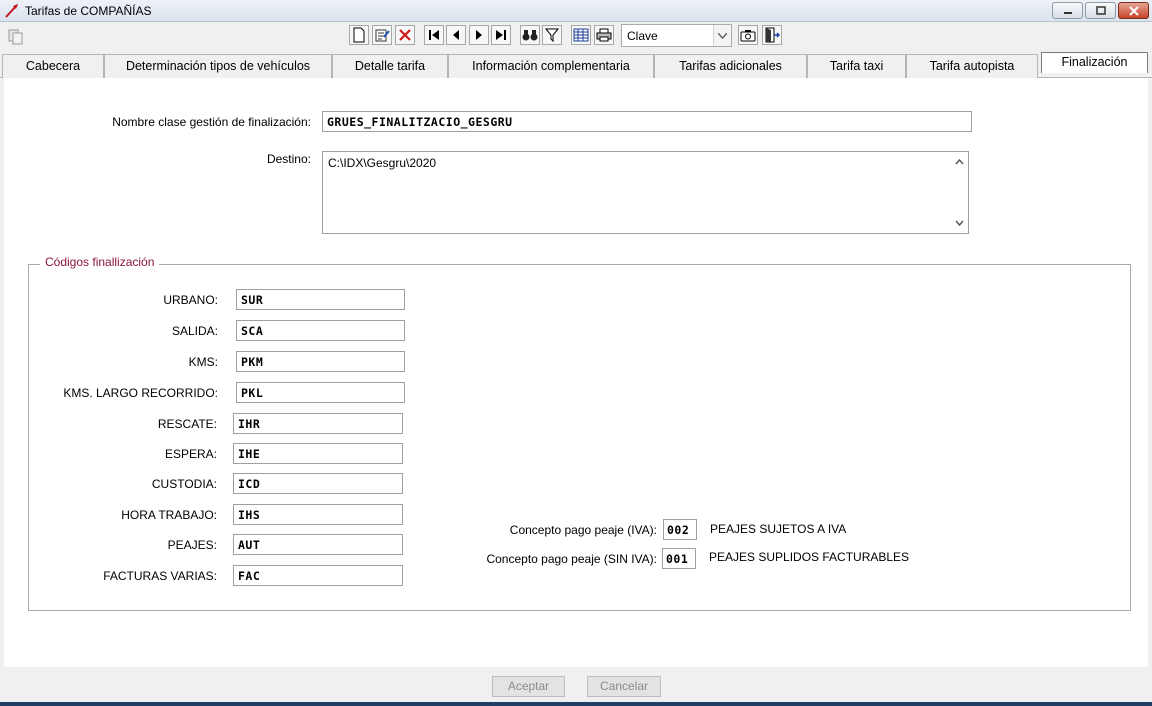 Image resolution: width=1152 pixels, height=706 pixels. What do you see at coordinates (551, 66) in the screenshot?
I see `tab-informacion-complementaria: Información complementaria` at bounding box center [551, 66].